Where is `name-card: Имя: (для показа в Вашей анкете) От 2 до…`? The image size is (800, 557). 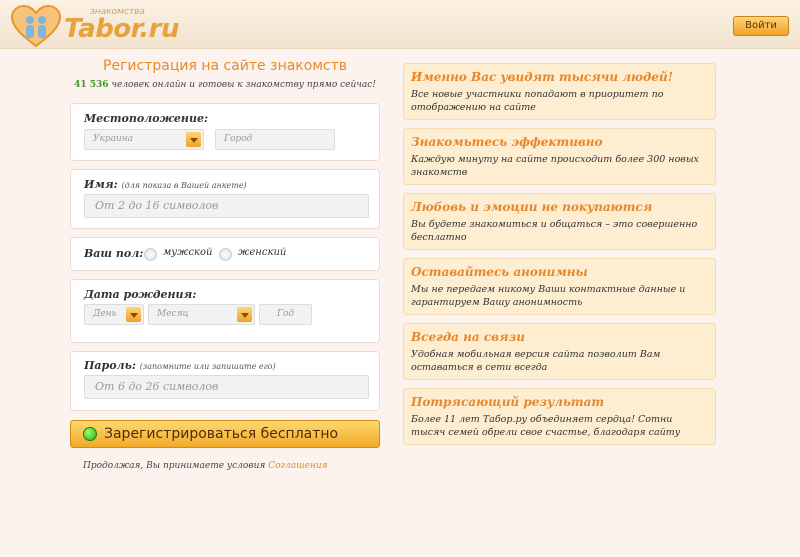 name-card: Имя: (для показа в Вашей анкете) От 2 до… is located at coordinates (225, 199).